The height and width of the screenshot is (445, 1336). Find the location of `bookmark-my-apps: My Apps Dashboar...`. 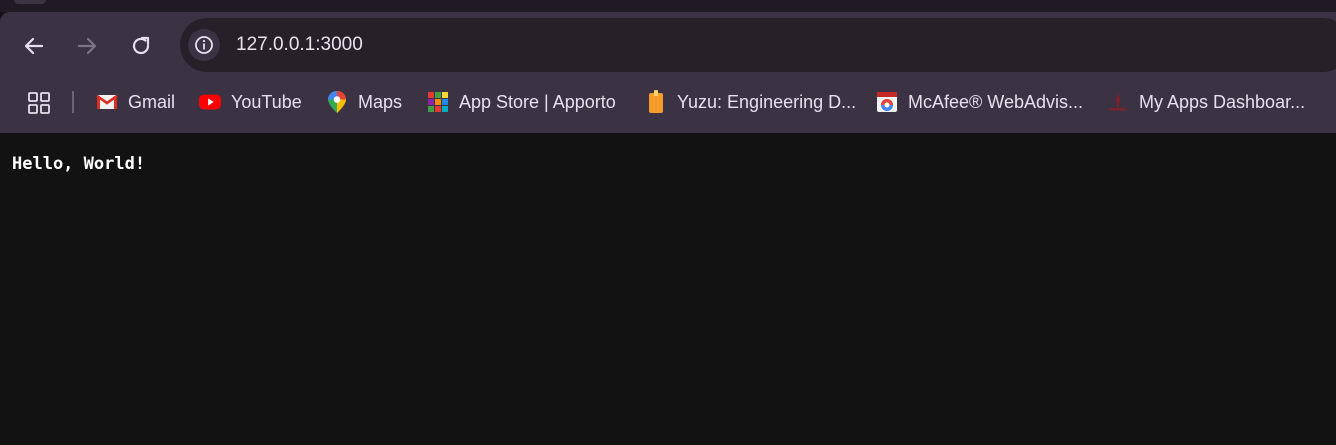

bookmark-my-apps: My Apps Dashboar... is located at coordinates (1206, 102).